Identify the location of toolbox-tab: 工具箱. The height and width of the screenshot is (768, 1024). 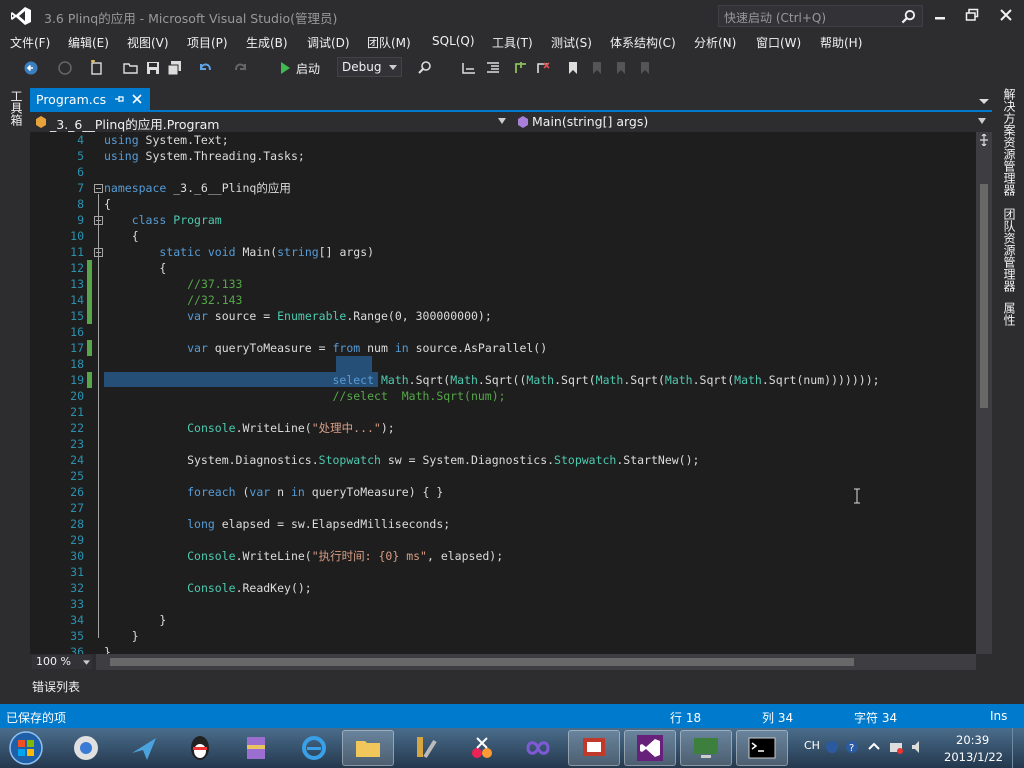
(16, 108).